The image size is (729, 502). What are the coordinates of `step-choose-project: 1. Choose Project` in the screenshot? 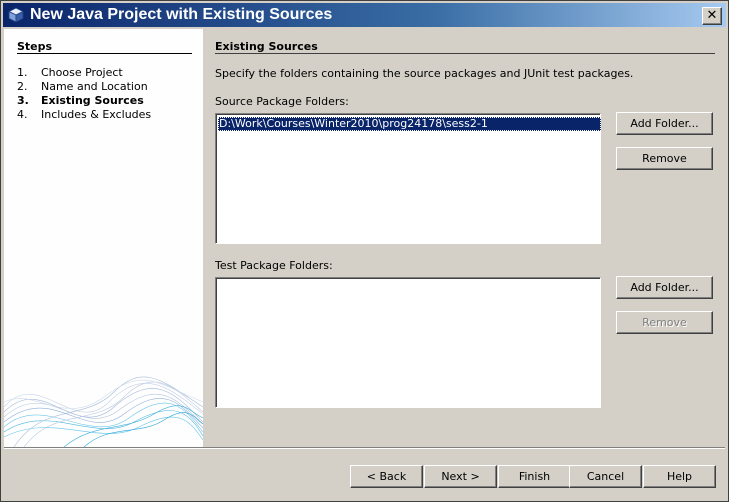 It's located at (84, 73).